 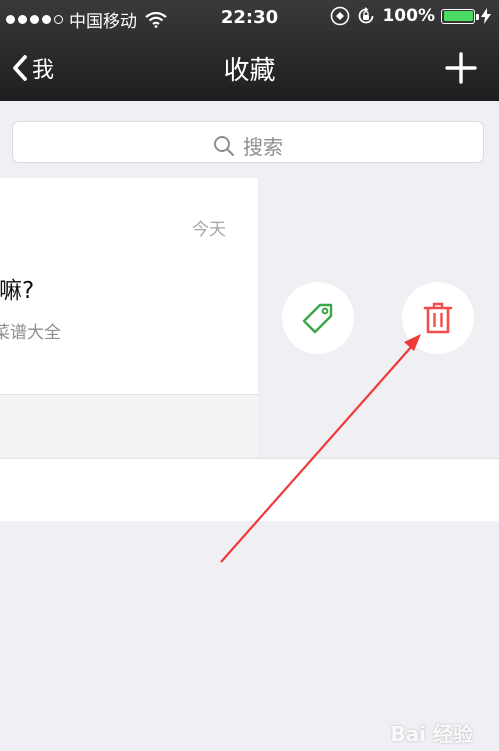 What do you see at coordinates (129, 425) in the screenshot?
I see `favorite-card-footer` at bounding box center [129, 425].